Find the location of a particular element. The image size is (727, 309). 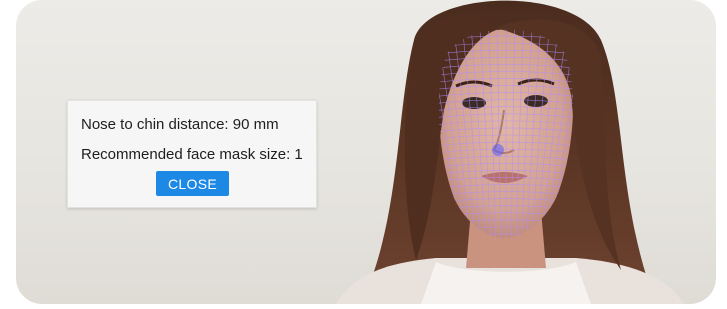

nose-landmark is located at coordinates (498, 150).